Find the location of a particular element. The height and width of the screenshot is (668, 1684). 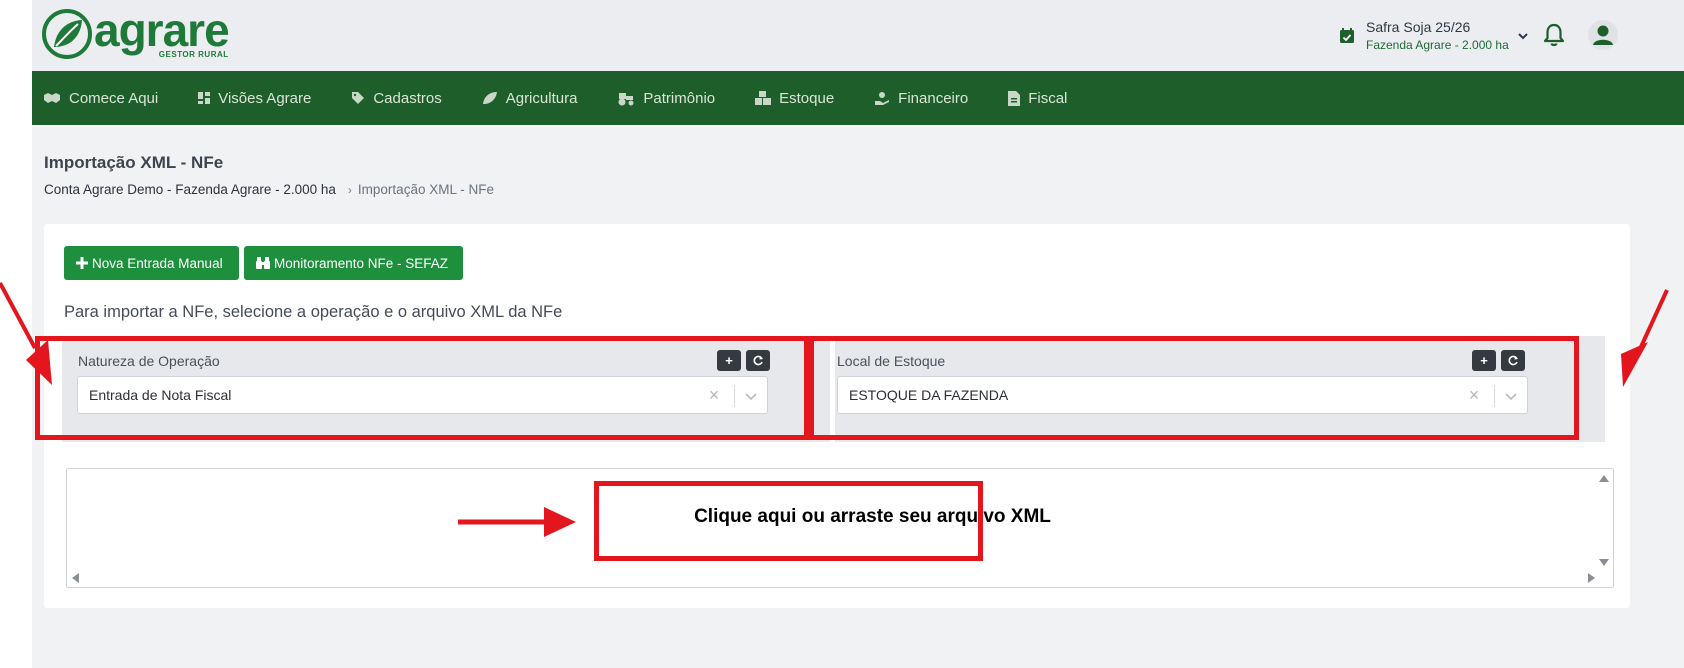

arrow-icon-right is located at coordinates (1645, 338).